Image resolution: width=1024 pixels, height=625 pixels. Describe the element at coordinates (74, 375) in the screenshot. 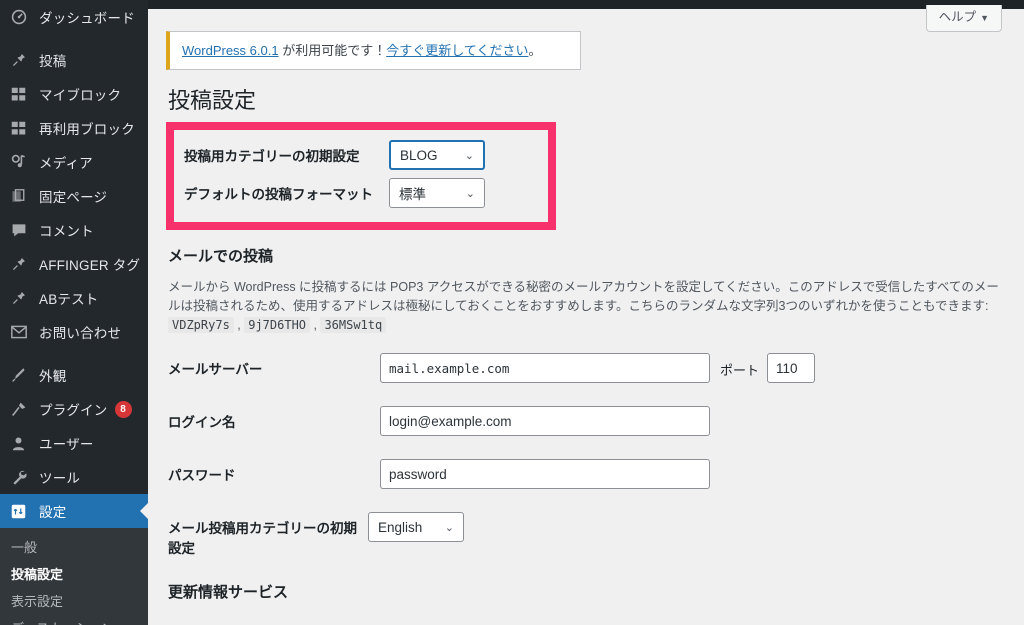

I see `sidebar-item-appearance: 外観` at that location.